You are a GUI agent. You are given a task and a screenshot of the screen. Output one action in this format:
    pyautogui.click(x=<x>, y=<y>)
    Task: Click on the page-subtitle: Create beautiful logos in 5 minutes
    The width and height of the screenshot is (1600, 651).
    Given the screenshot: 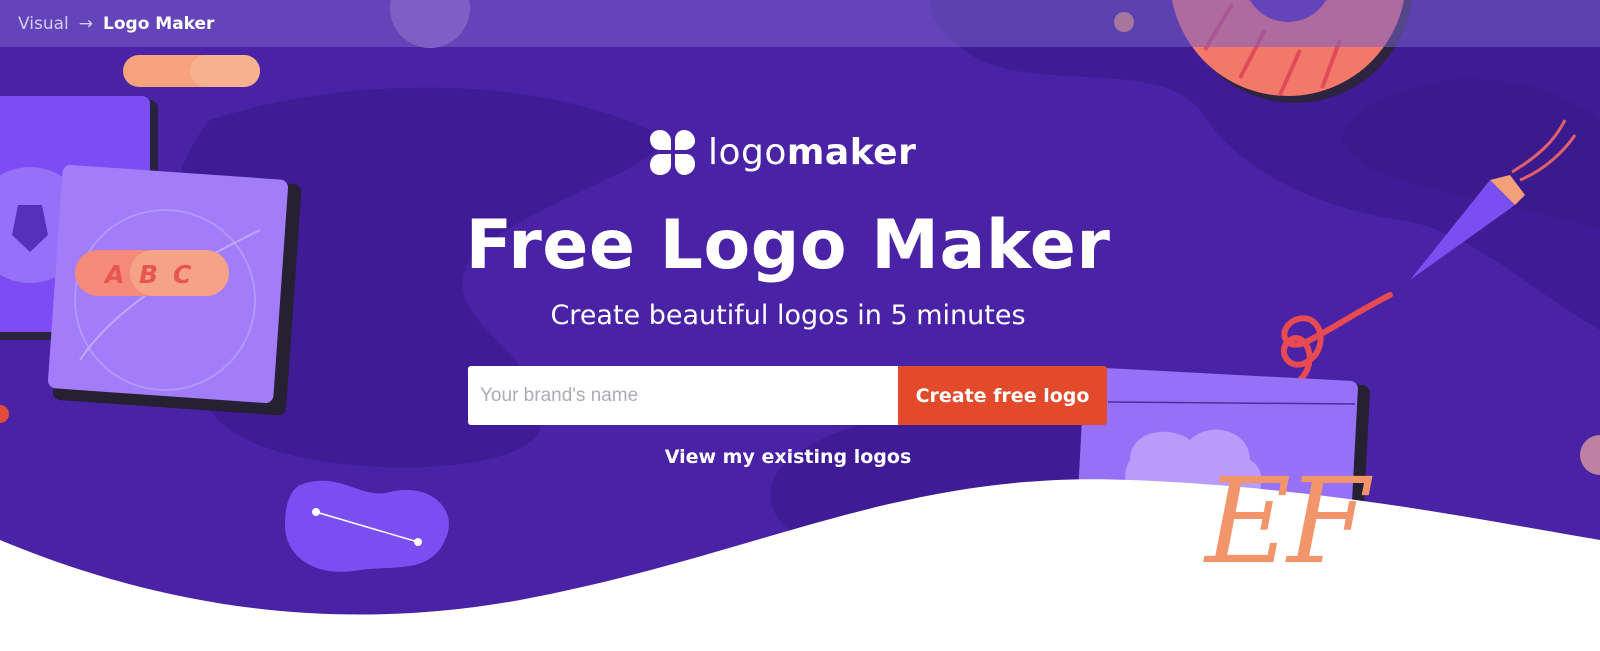 What is the action you would take?
    pyautogui.click(x=788, y=315)
    